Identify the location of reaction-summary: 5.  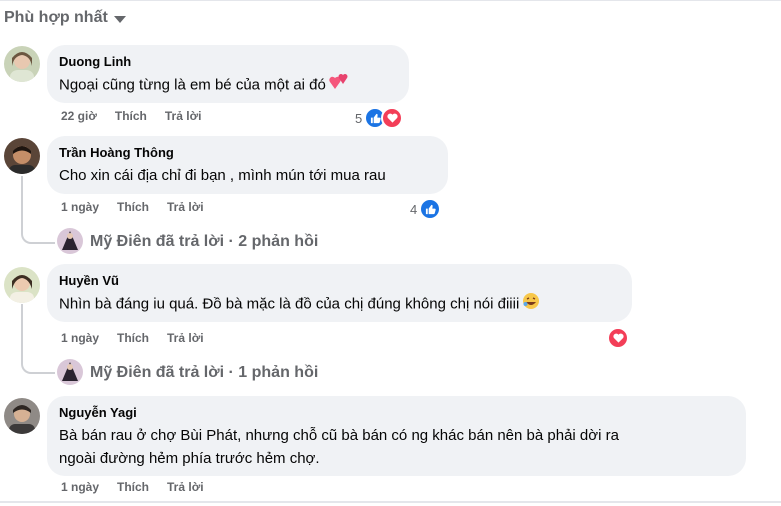
(379, 118).